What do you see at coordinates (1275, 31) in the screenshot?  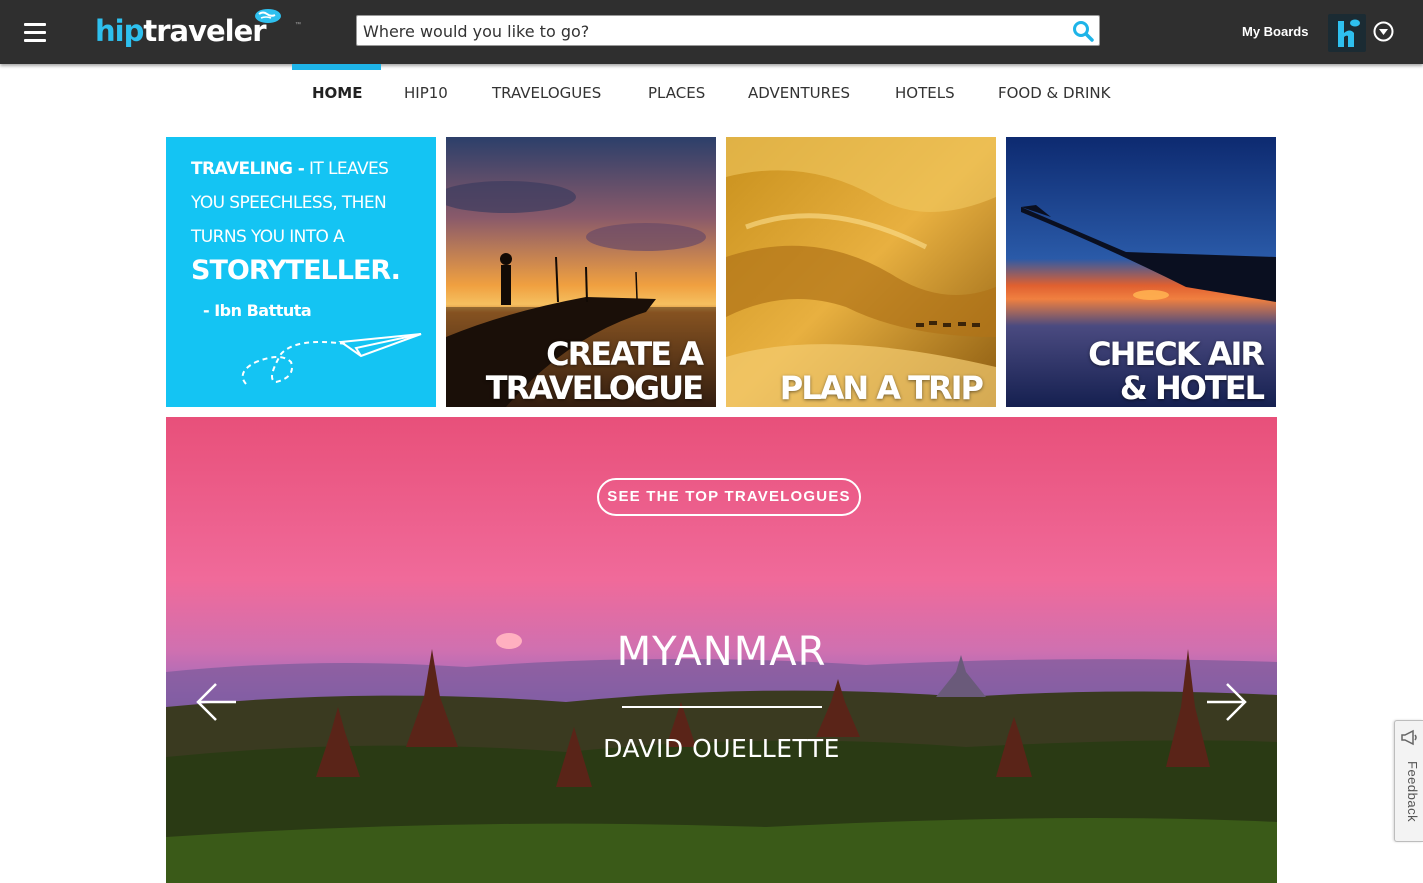 I see `my-boards-link: My Boards` at bounding box center [1275, 31].